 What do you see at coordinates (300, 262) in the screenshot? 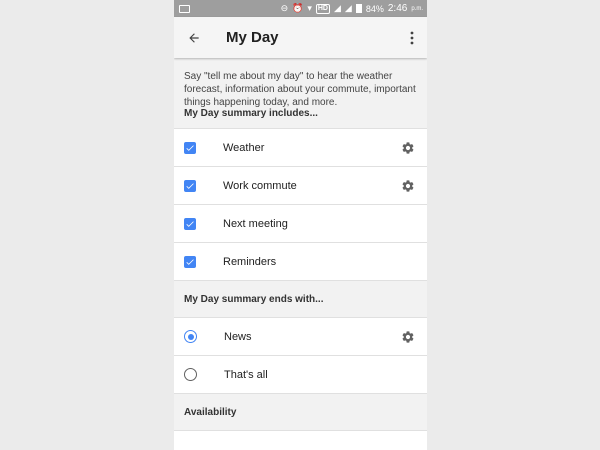
I see `list-item-reminders: Reminders` at bounding box center [300, 262].